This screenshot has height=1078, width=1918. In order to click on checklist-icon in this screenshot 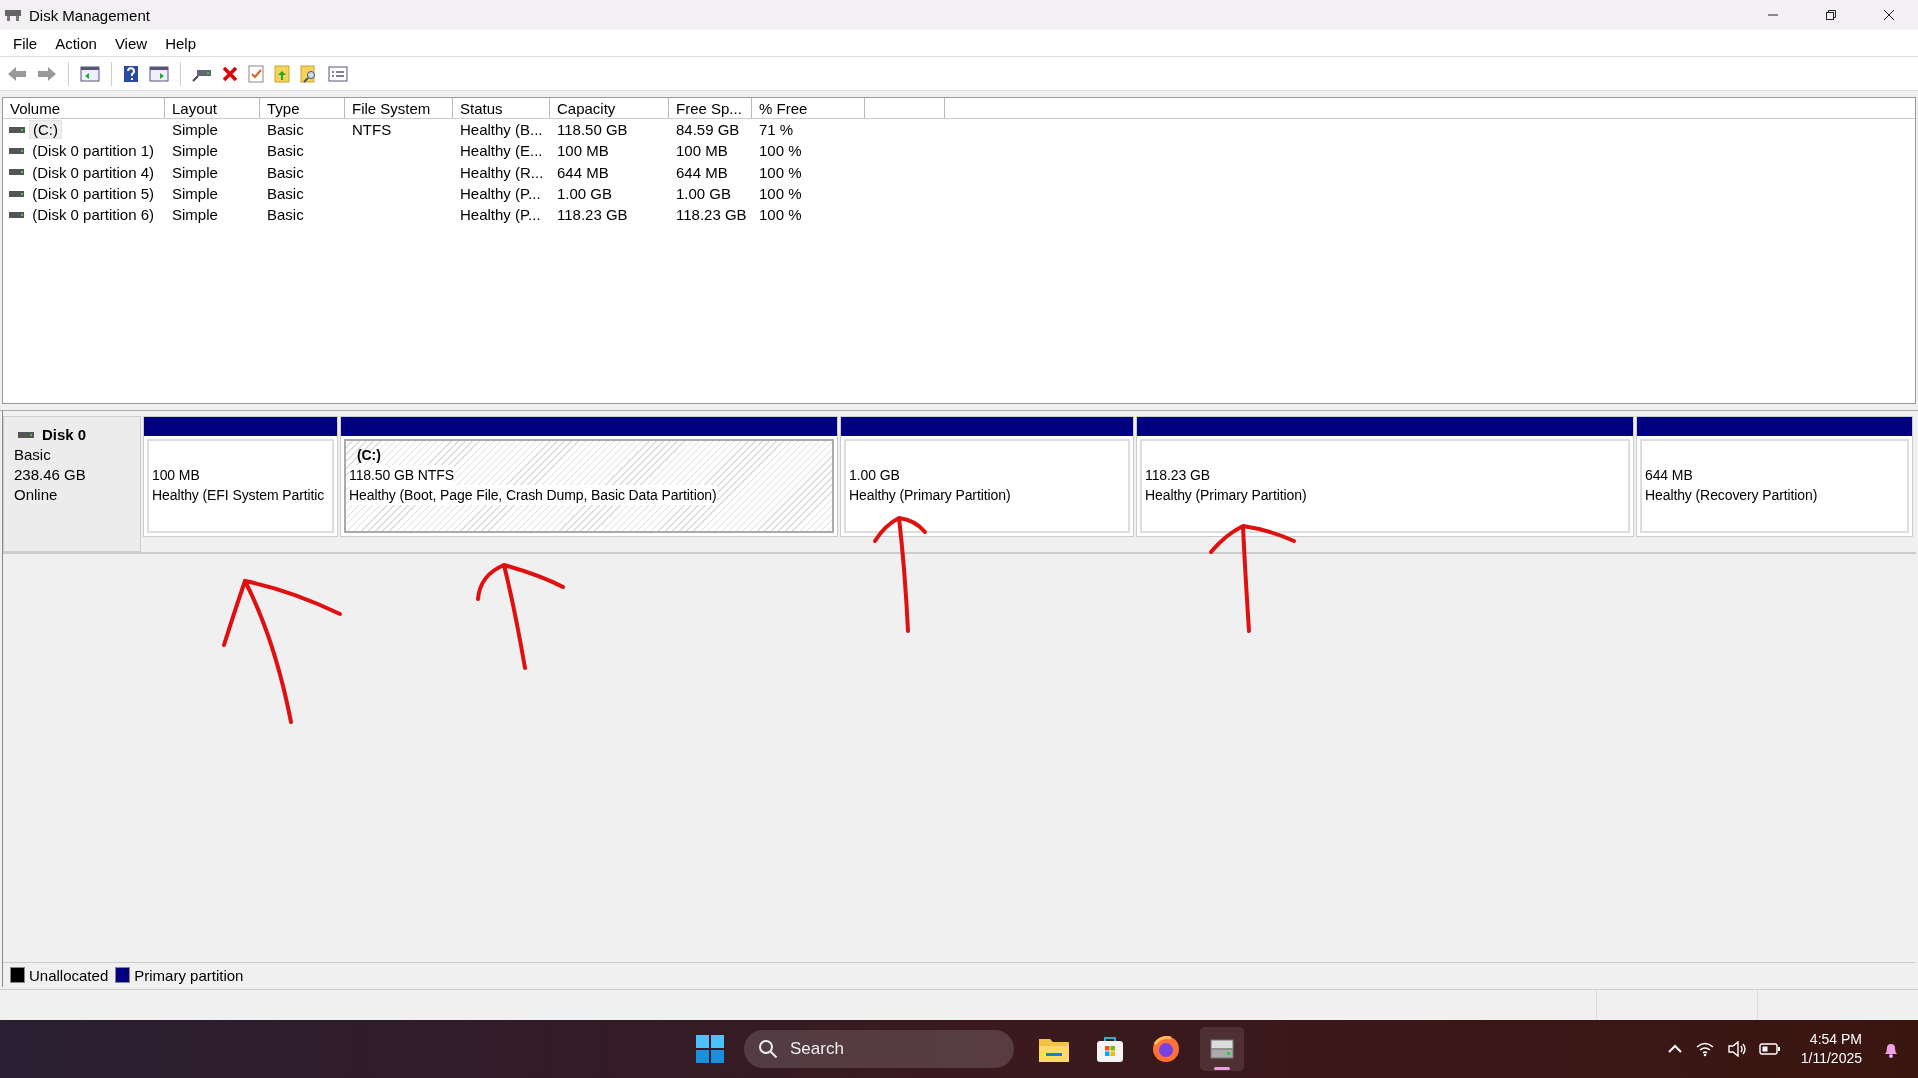, I will do `click(256, 73)`.